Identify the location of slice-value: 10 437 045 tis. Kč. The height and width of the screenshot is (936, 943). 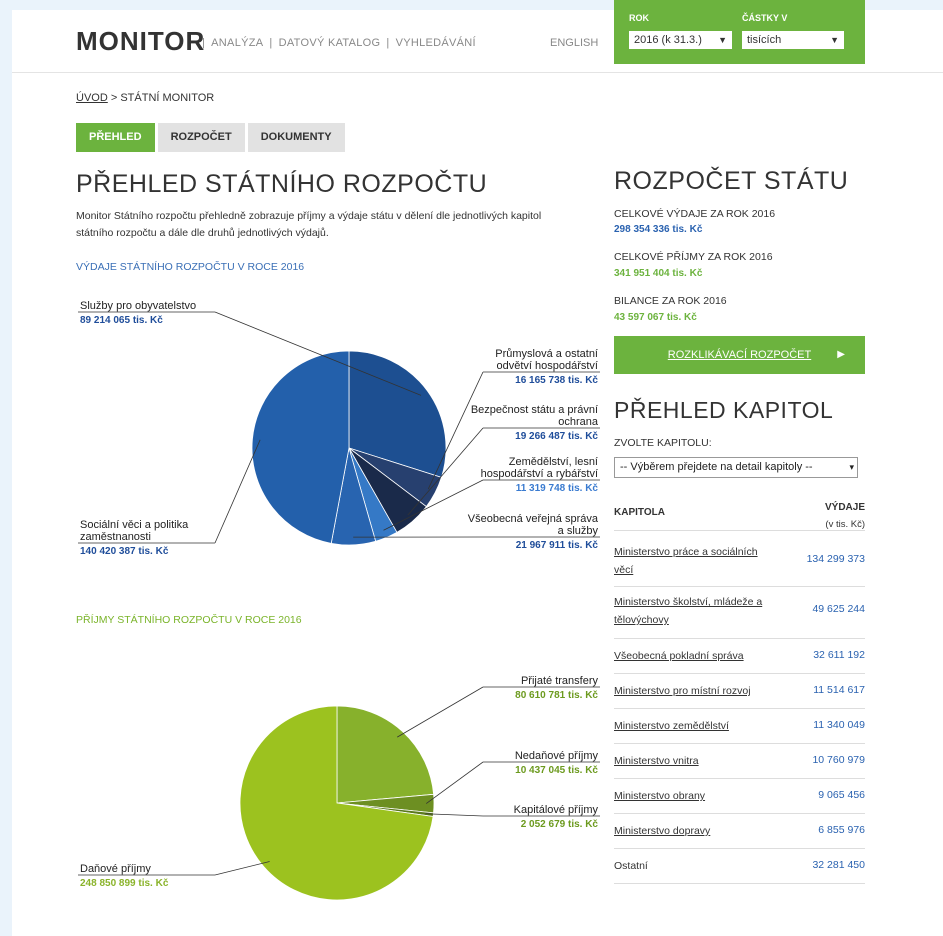
(556, 770).